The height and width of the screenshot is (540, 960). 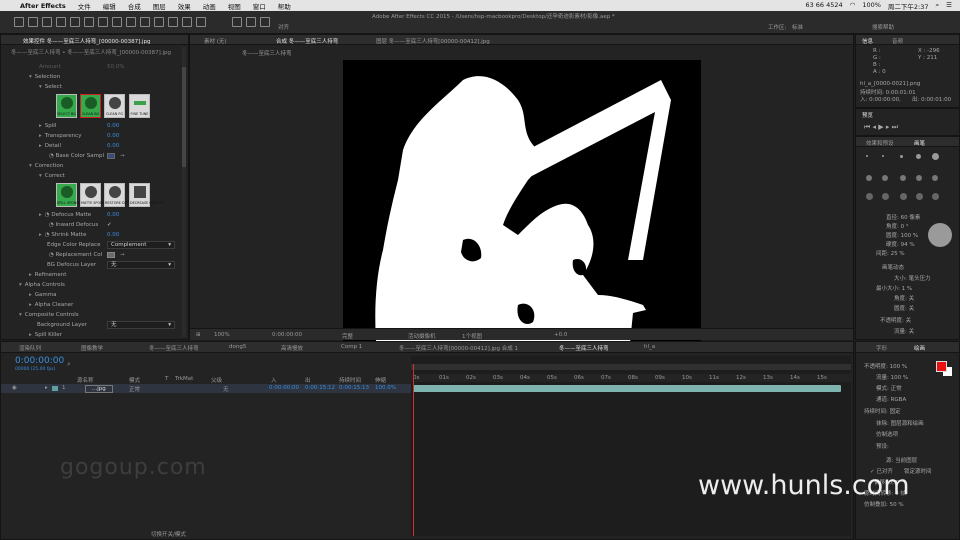 What do you see at coordinates (198, 335) in the screenshot?
I see `magnifier-icon: ⊞` at bounding box center [198, 335].